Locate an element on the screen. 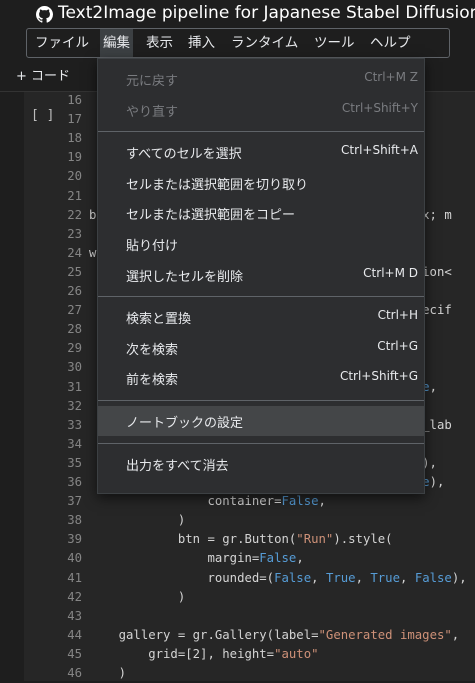 Image resolution: width=475 pixels, height=683 pixels. line-number: 29 is located at coordinates (74, 348).